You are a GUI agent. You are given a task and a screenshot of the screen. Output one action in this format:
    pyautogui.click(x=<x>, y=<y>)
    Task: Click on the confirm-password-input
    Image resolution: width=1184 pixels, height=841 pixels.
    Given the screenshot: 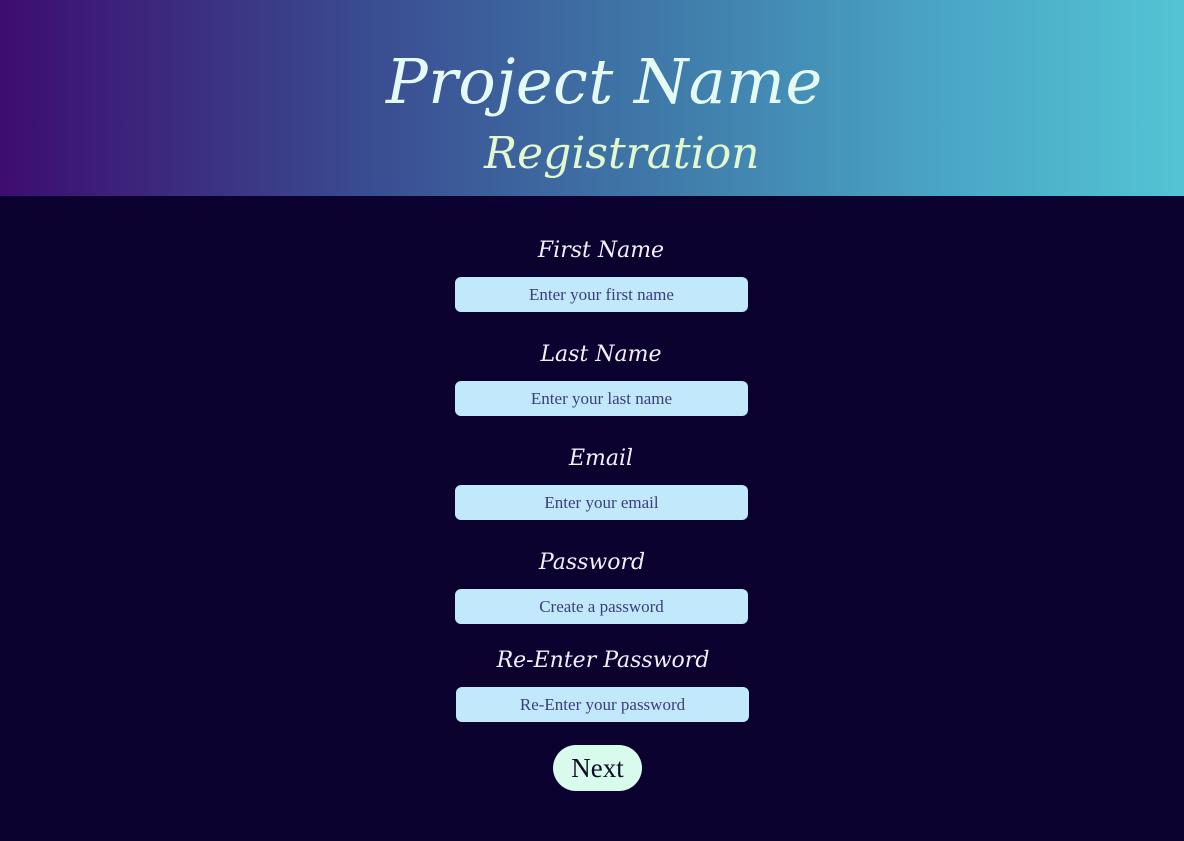 What is the action you would take?
    pyautogui.click(x=602, y=704)
    